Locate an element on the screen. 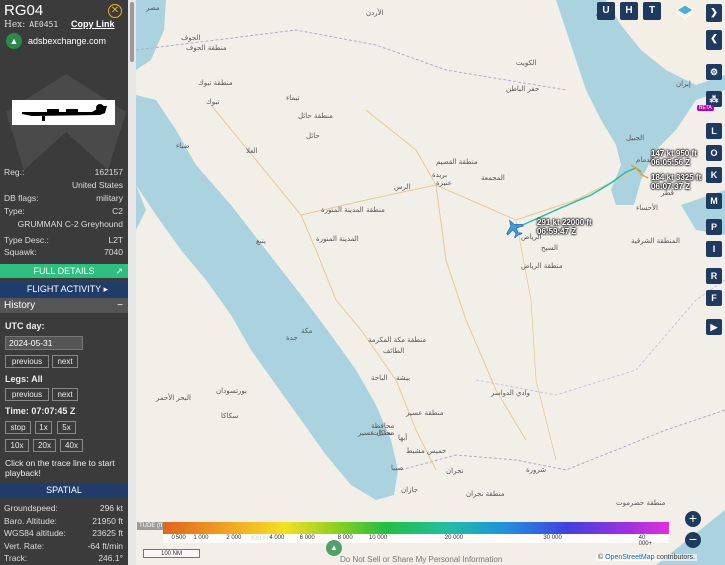 Image resolution: width=725 pixels, height=565 pixels. full-details-label: FULL DETAILS is located at coordinates (64, 271).